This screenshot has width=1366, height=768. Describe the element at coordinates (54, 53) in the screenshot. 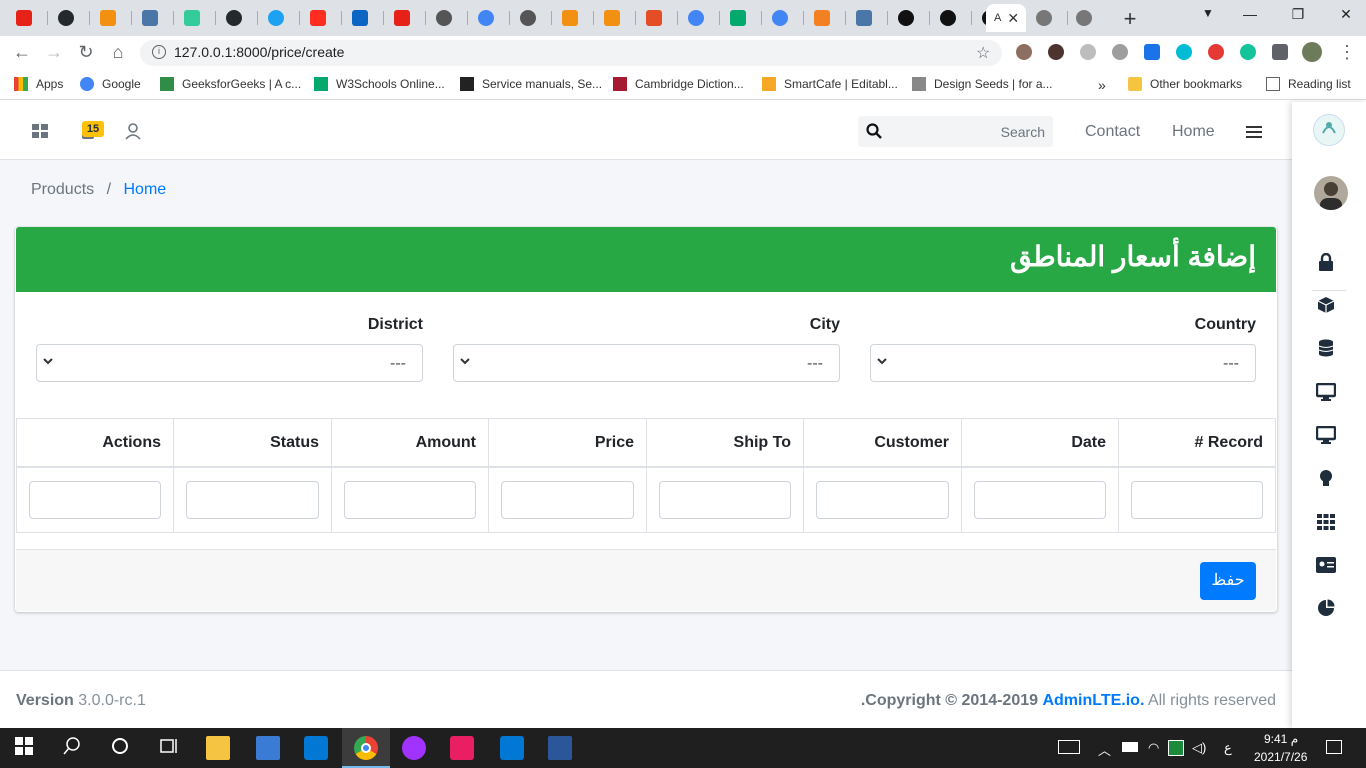

I see `forward-icon: →` at that location.